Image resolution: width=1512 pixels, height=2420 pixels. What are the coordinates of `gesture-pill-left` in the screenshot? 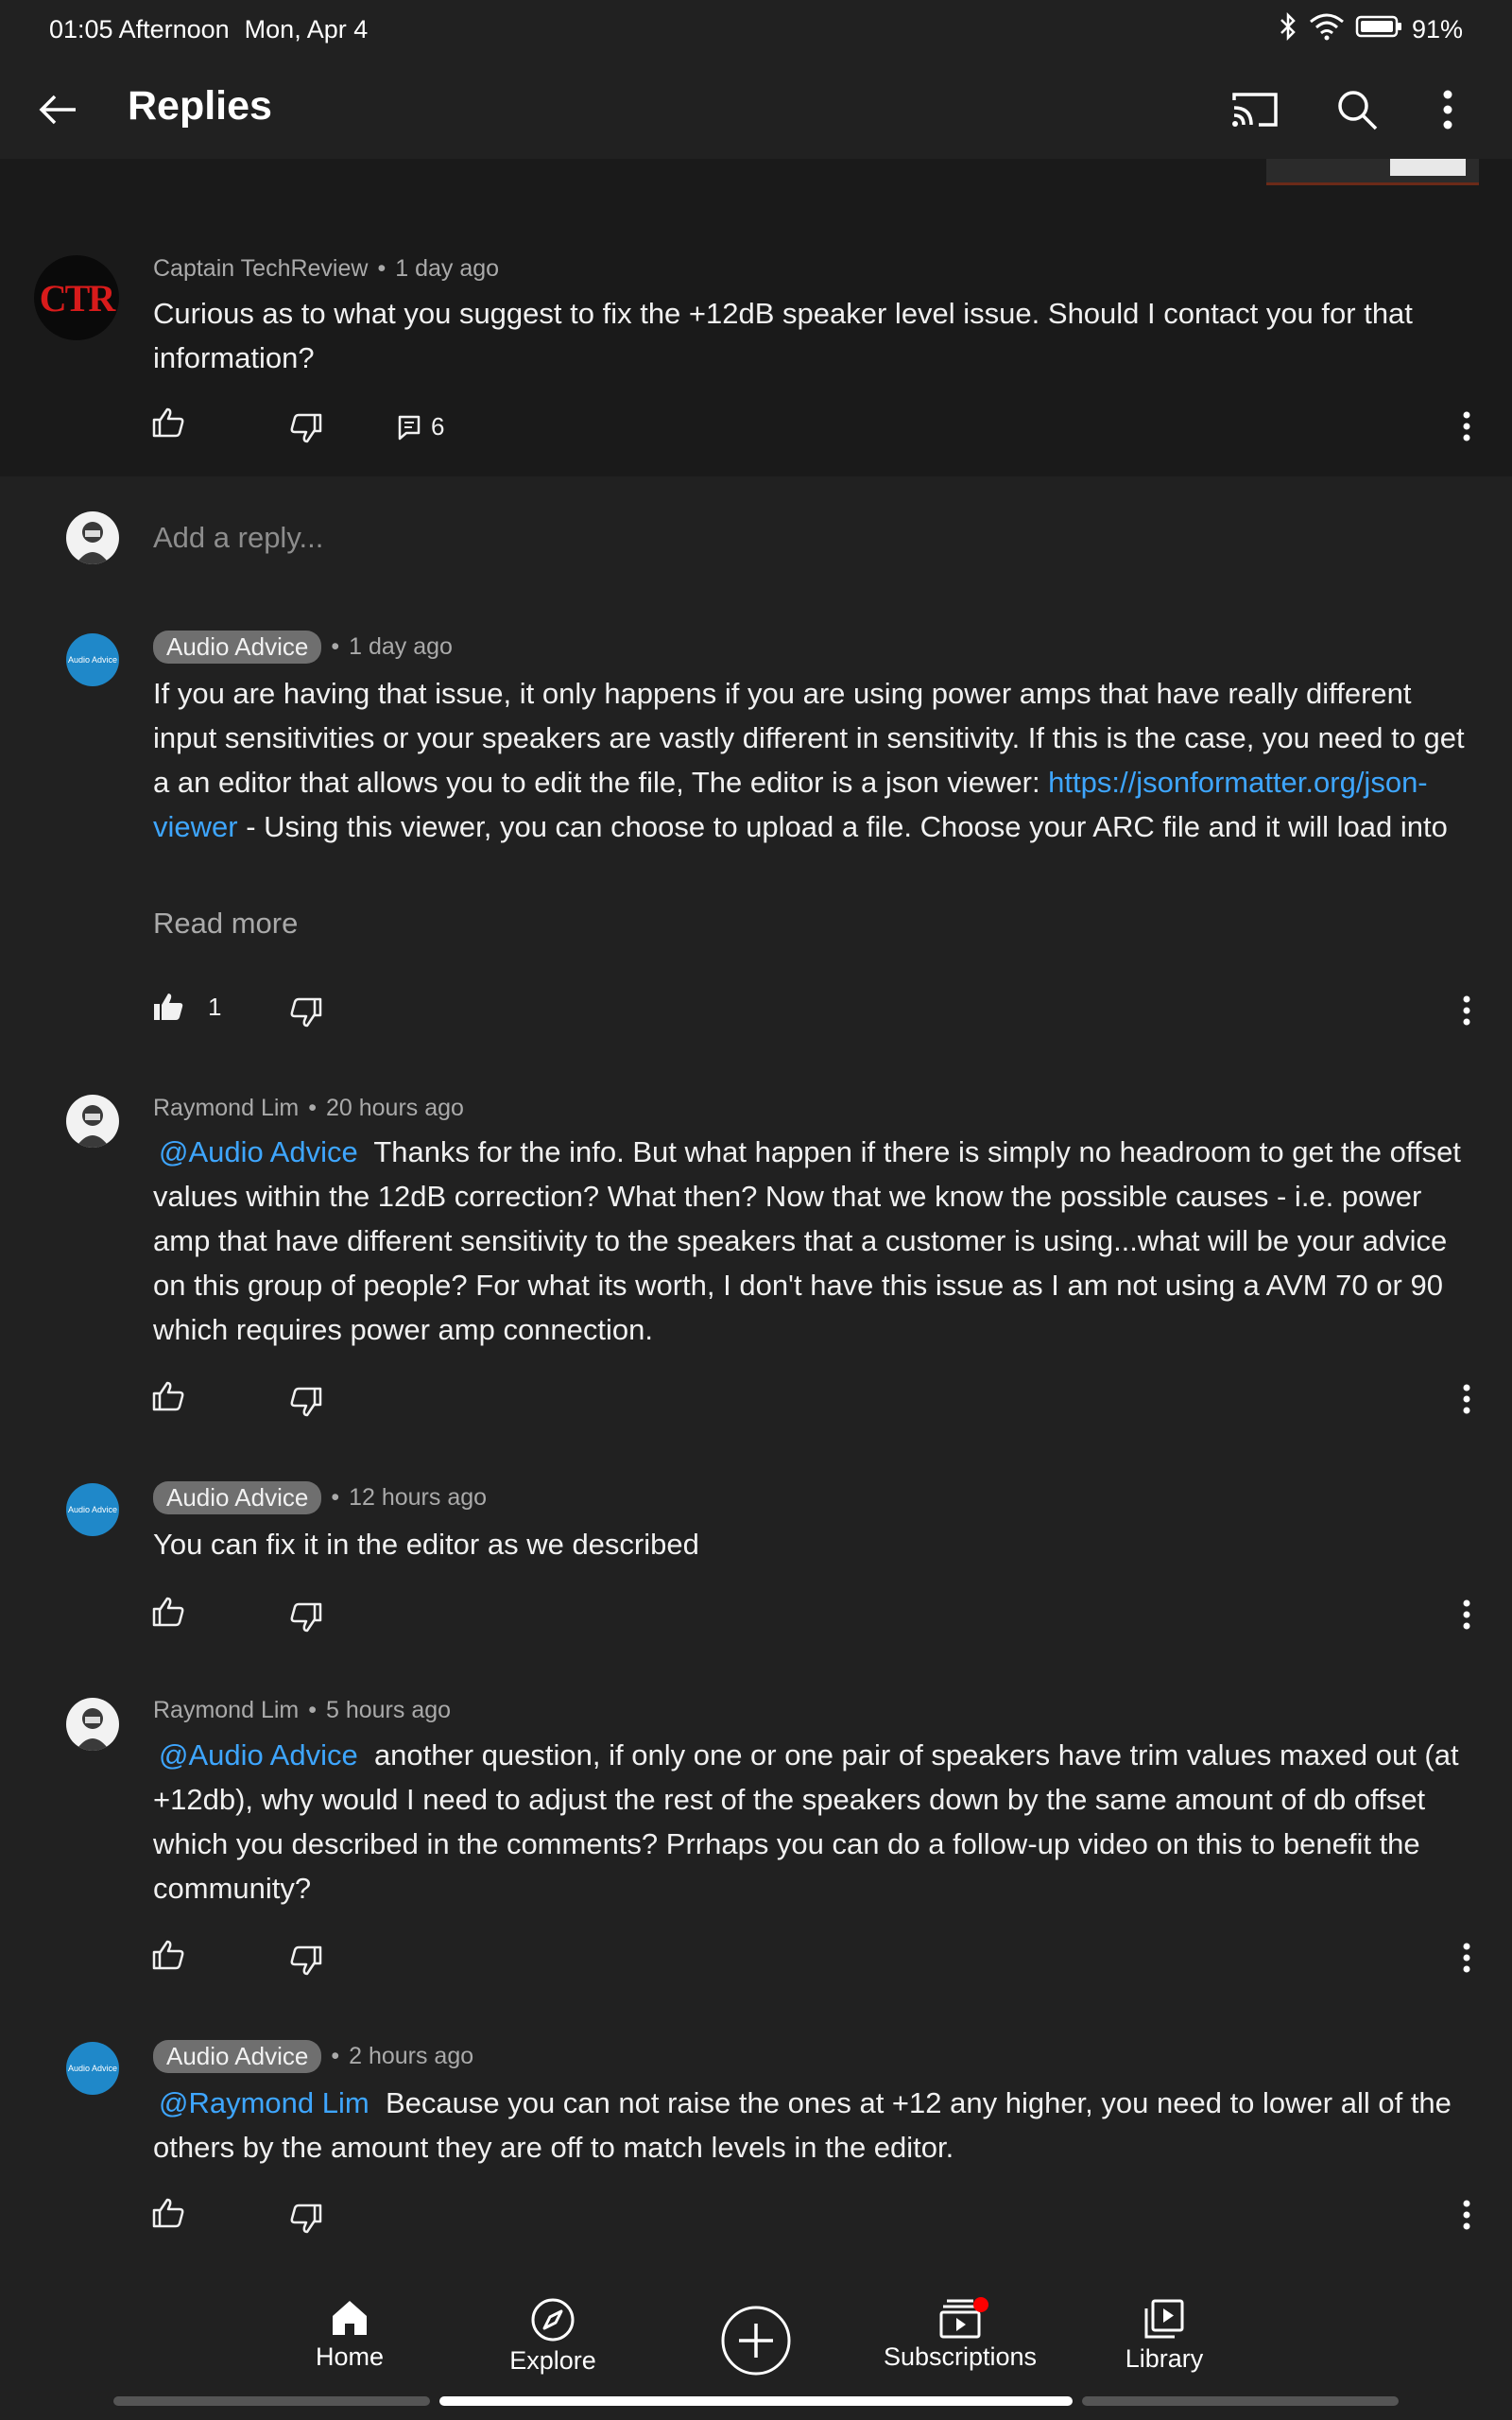 It's located at (271, 2401).